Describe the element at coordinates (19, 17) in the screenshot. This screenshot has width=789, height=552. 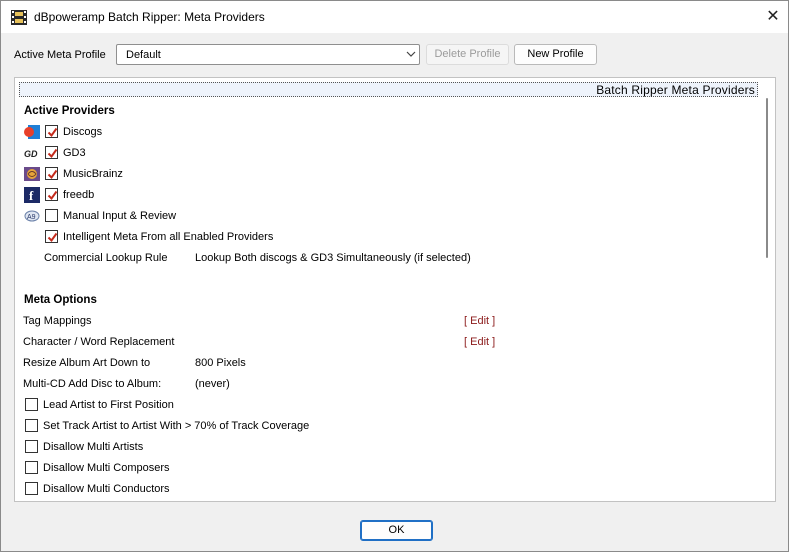
I see `film-strip-app-icon` at that location.